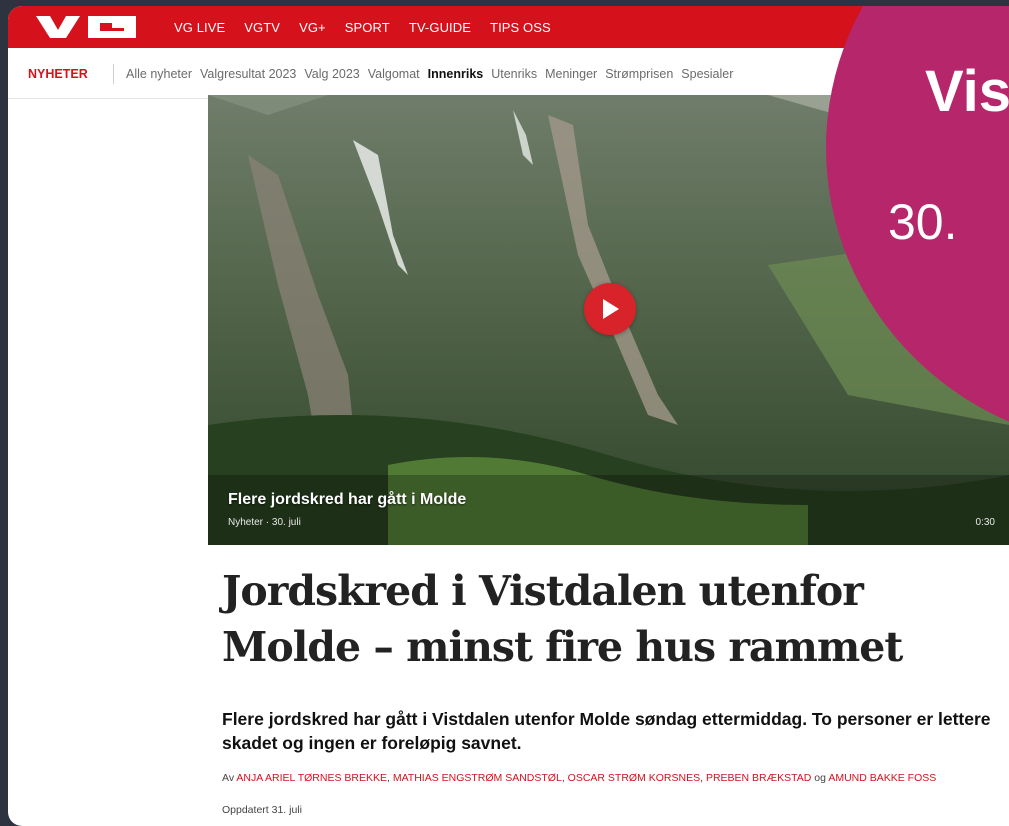 Image resolution: width=1009 pixels, height=826 pixels. What do you see at coordinates (86, 27) in the screenshot?
I see `vg-logo` at bounding box center [86, 27].